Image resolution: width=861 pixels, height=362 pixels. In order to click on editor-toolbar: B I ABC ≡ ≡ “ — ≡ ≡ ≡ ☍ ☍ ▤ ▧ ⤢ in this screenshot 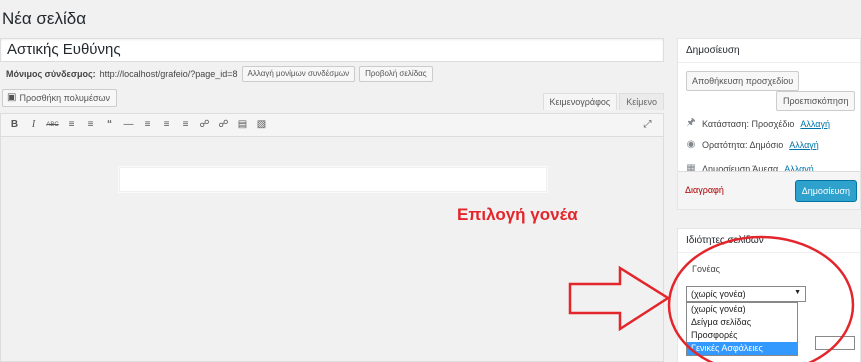, I will do `click(332, 125)`.